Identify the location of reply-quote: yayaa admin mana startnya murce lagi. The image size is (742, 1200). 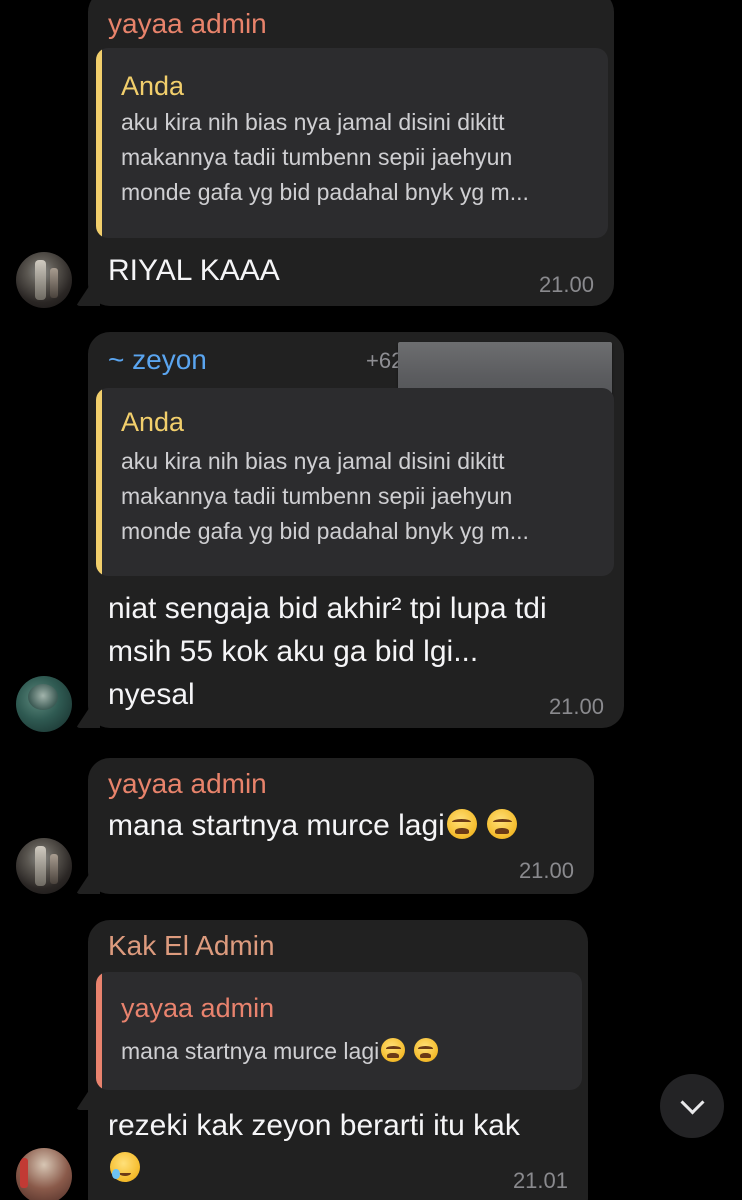
(339, 1031).